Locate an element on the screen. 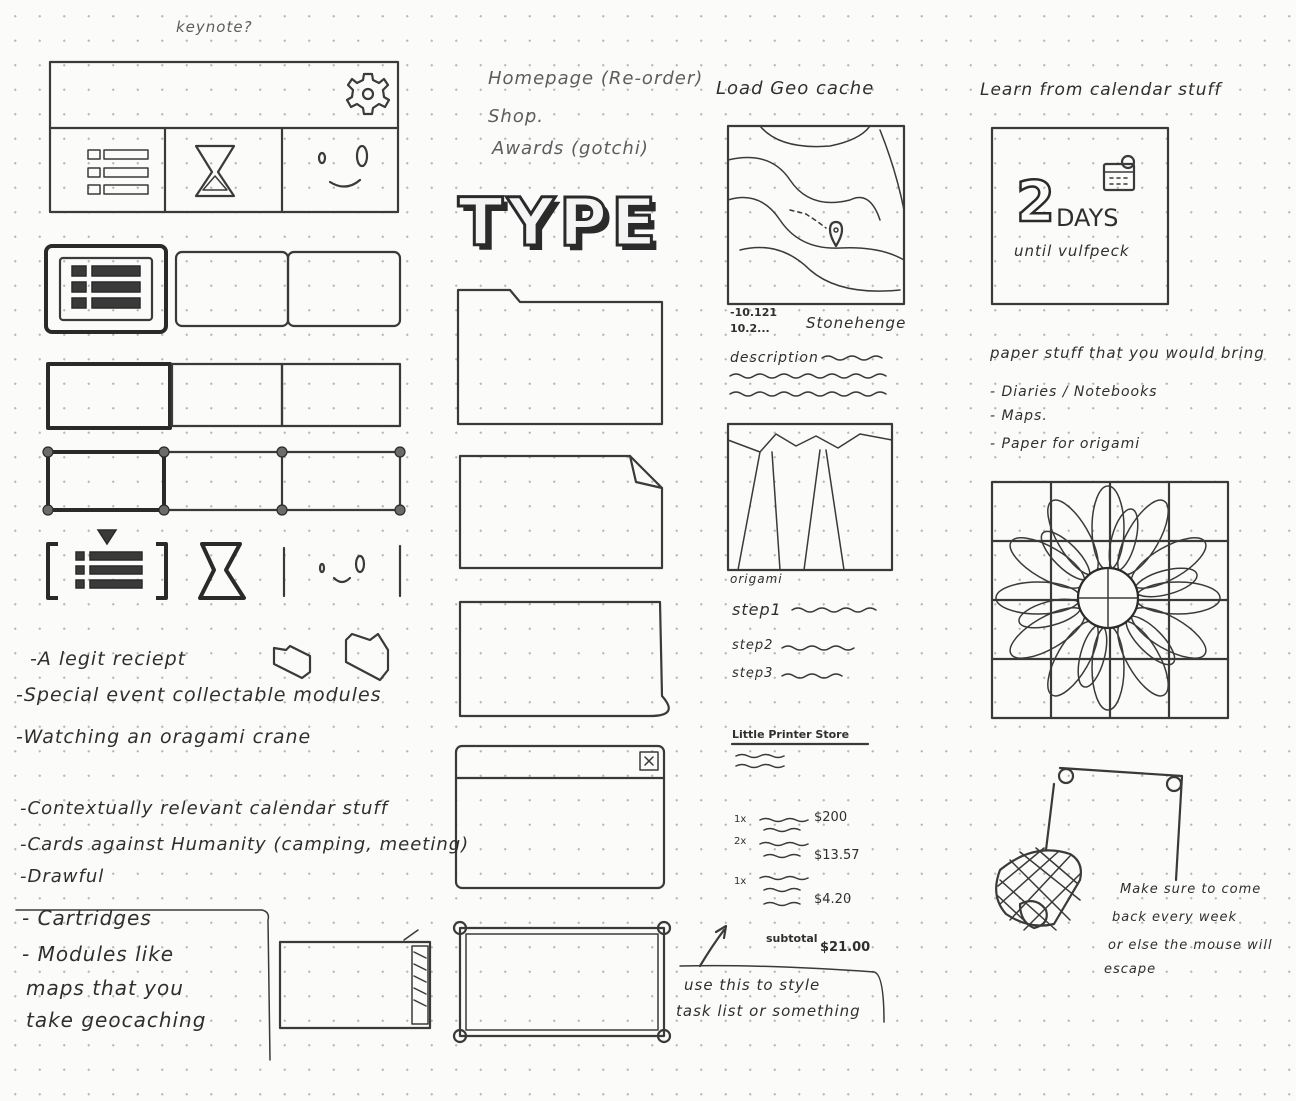 Image resolution: width=1296 pixels, height=1101 pixels. countdown-unit: DAYS is located at coordinates (1087, 218).